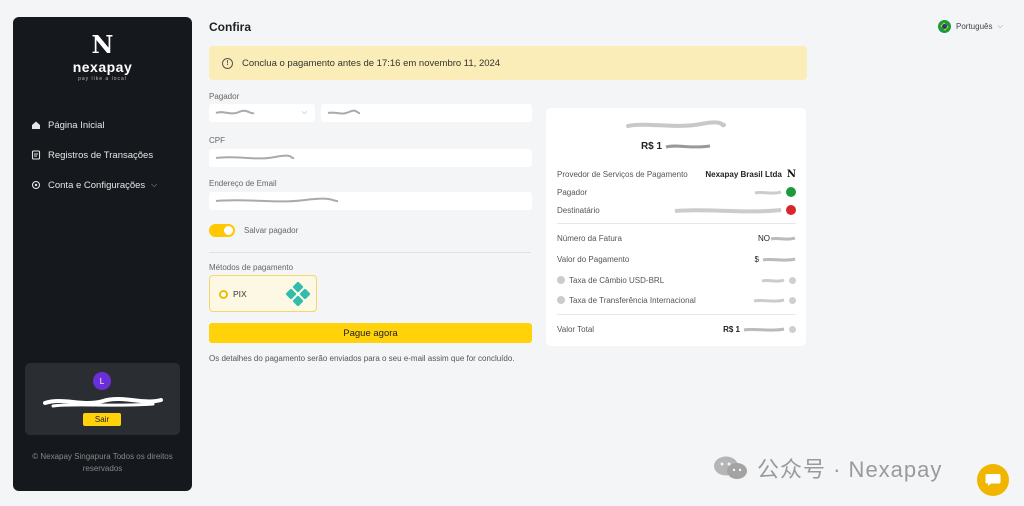  What do you see at coordinates (103, 402) in the screenshot?
I see `redacted-user-name` at bounding box center [103, 402].